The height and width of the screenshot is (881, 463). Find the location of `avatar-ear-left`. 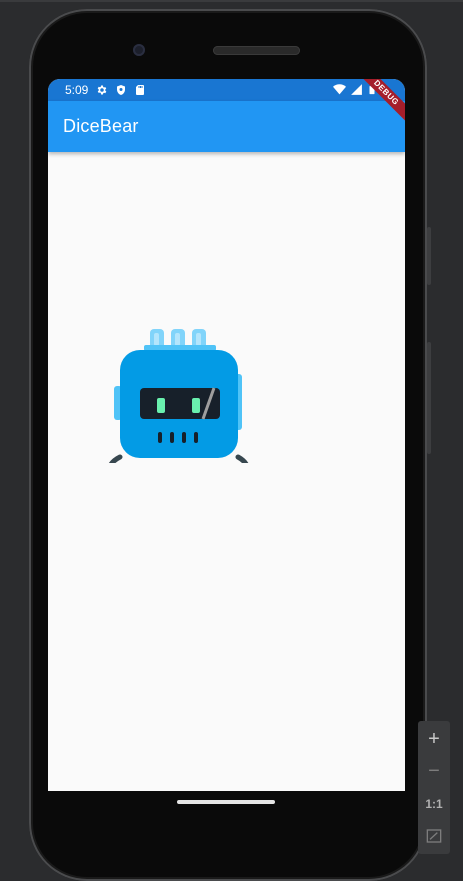

avatar-ear-left is located at coordinates (115, 458).